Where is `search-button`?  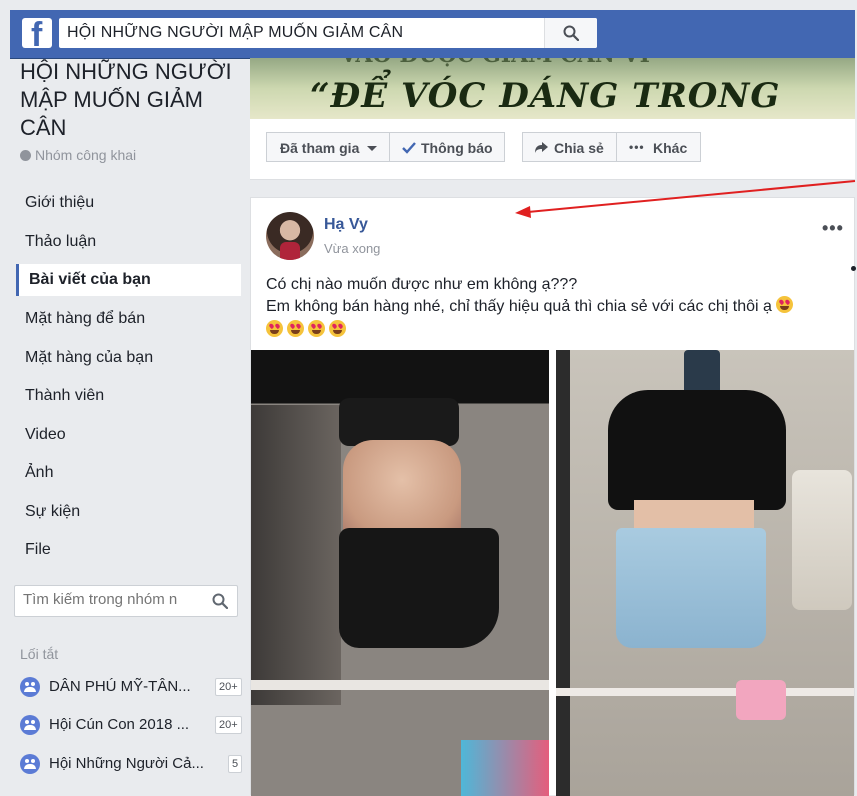
search-button is located at coordinates (570, 33).